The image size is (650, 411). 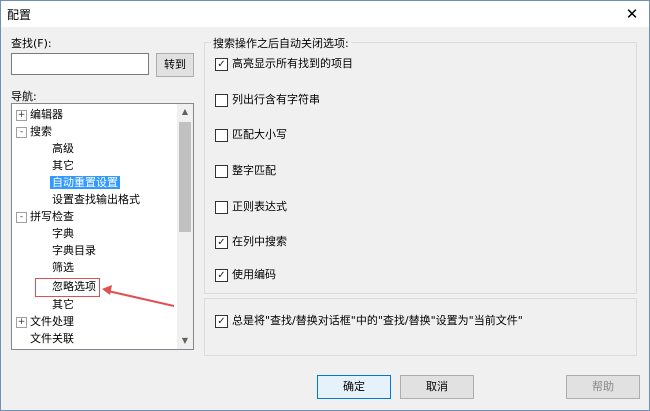 I want to click on tree-scrollbar: ▲ ▼, so click(x=185, y=226).